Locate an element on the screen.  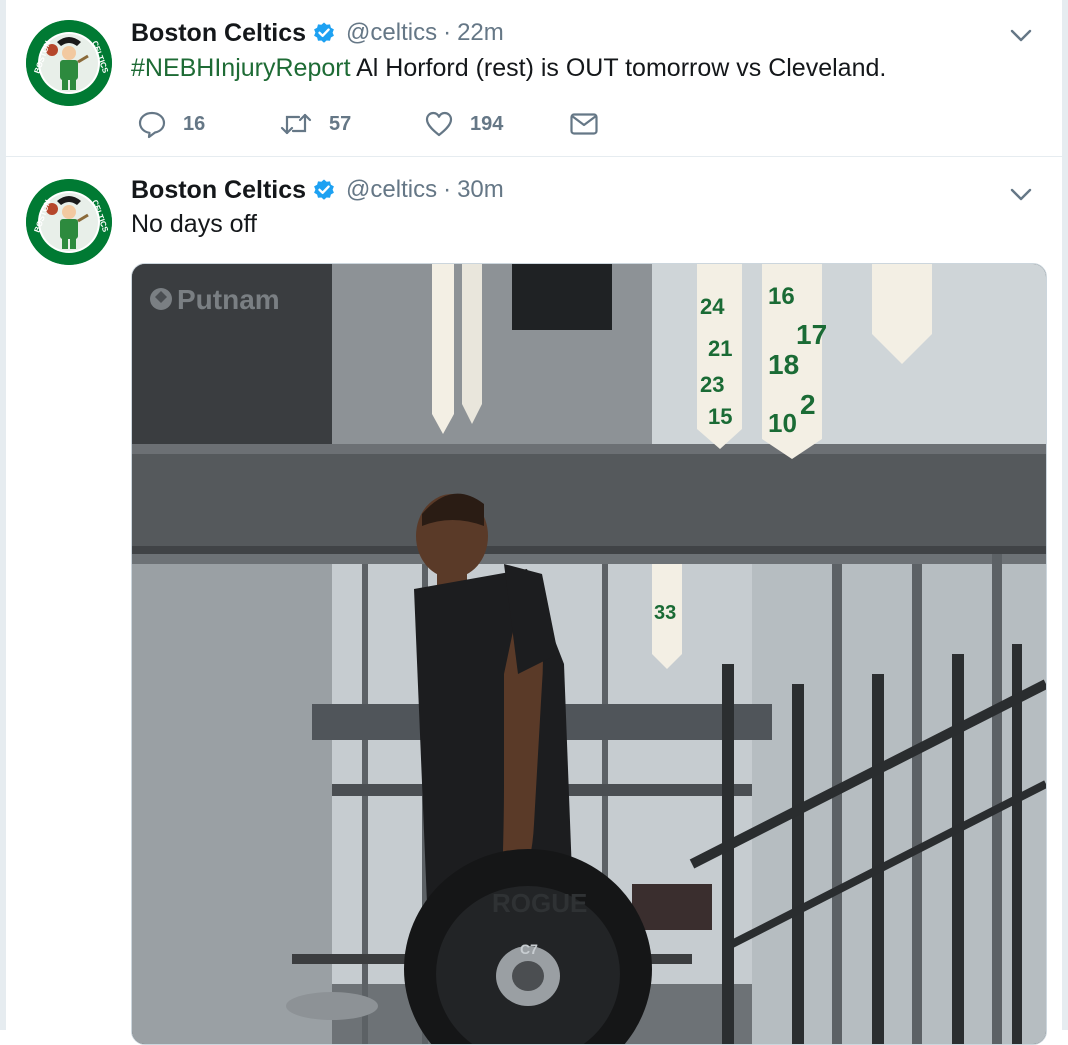
banner-number: 16 is located at coordinates (781, 296).